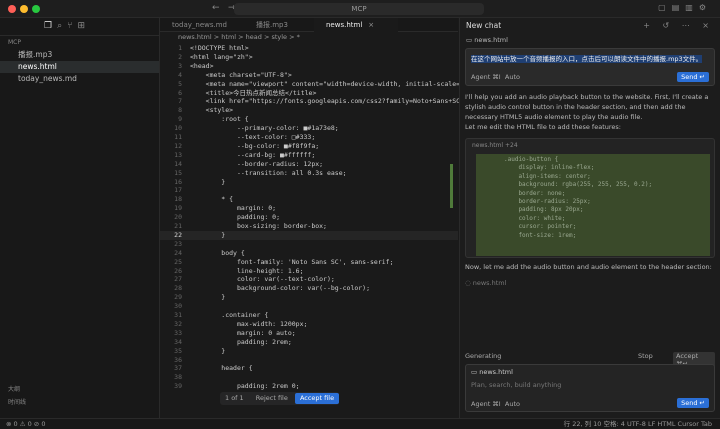 The height and width of the screenshot is (429, 720). What do you see at coordinates (309, 324) in the screenshot?
I see `code-line: 32 max-width: 1200px;` at bounding box center [309, 324].